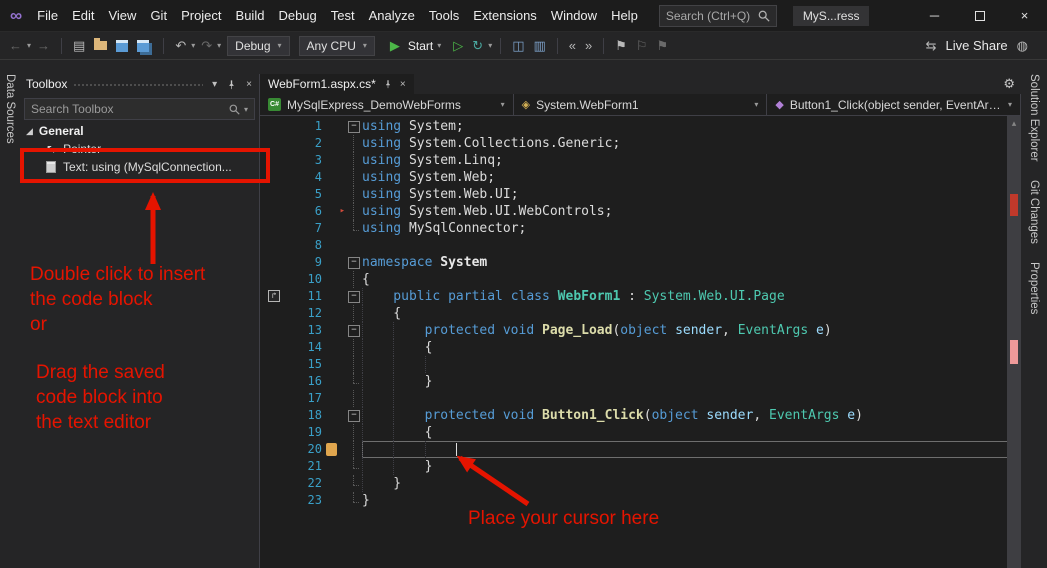 The image size is (1047, 568). What do you see at coordinates (458, 46) in the screenshot?
I see `start-without-debugging-icon: ▷` at bounding box center [458, 46].